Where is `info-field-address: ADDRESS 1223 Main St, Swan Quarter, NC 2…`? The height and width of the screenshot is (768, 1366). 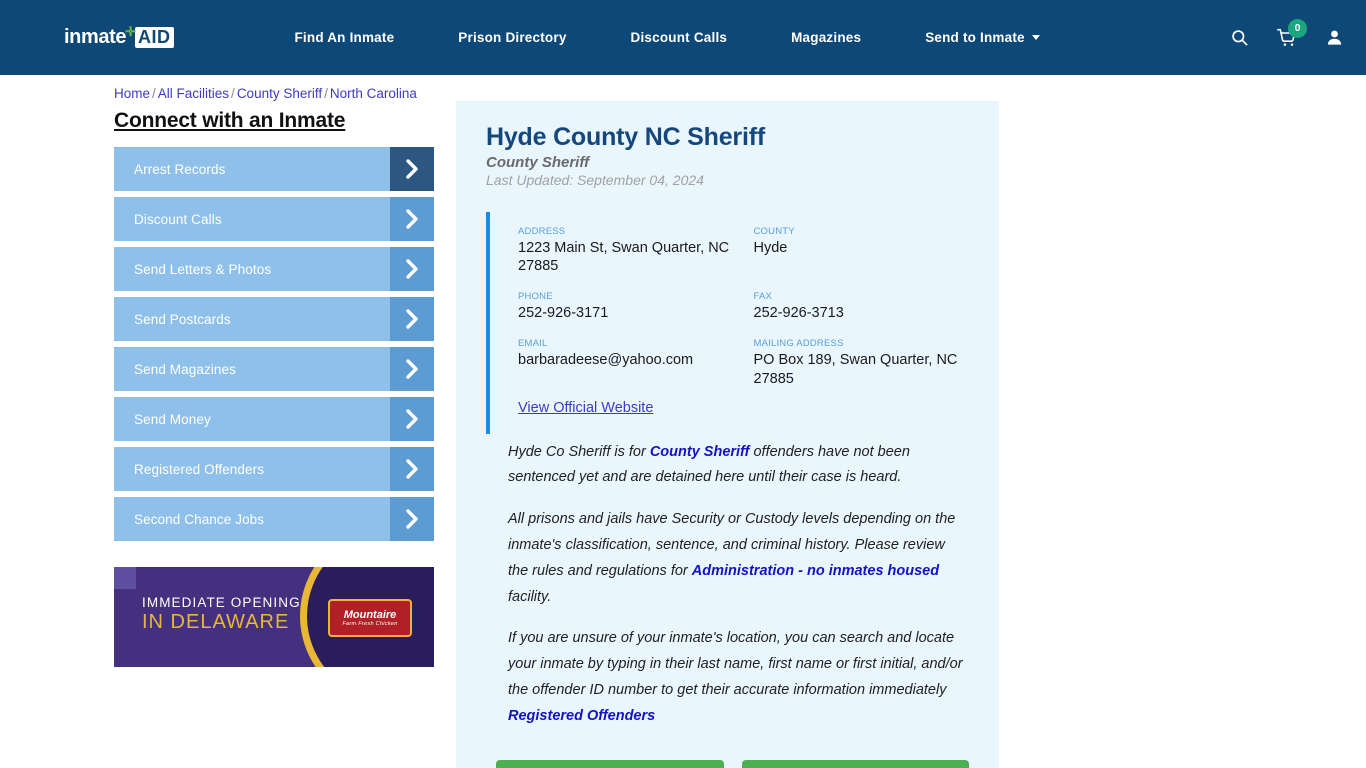 info-field-address: ADDRESS 1223 Main St, Swan Quarter, NC 2… is located at coordinates (626, 250).